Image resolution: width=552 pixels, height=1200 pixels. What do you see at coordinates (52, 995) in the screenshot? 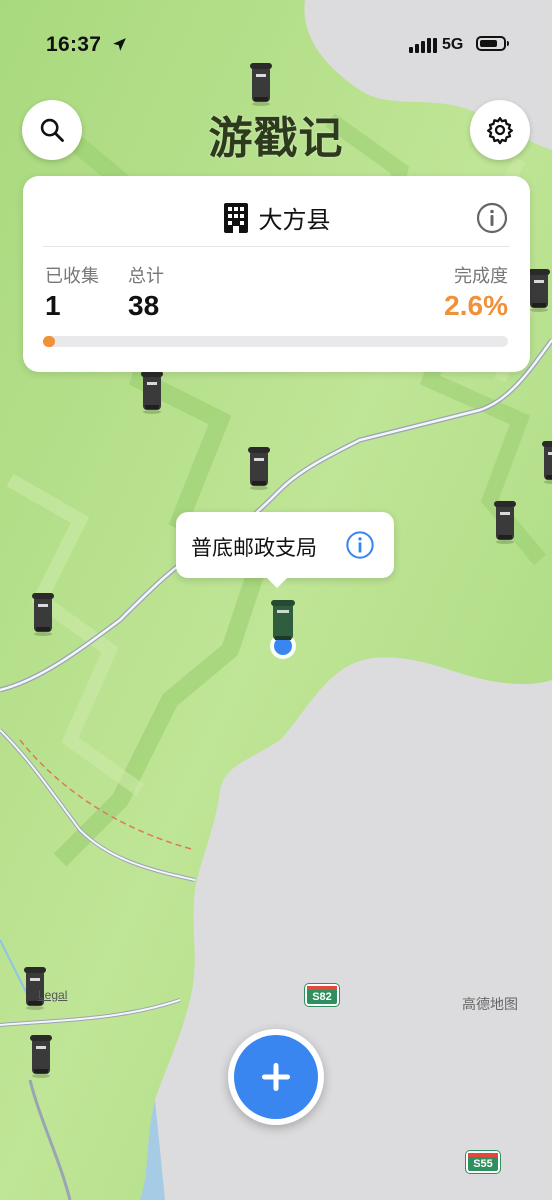
I see `legal-link: Legal` at bounding box center [52, 995].